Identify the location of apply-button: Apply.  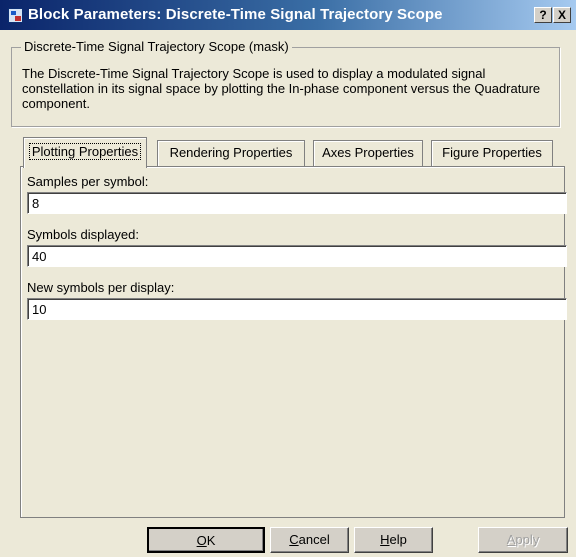
(523, 540).